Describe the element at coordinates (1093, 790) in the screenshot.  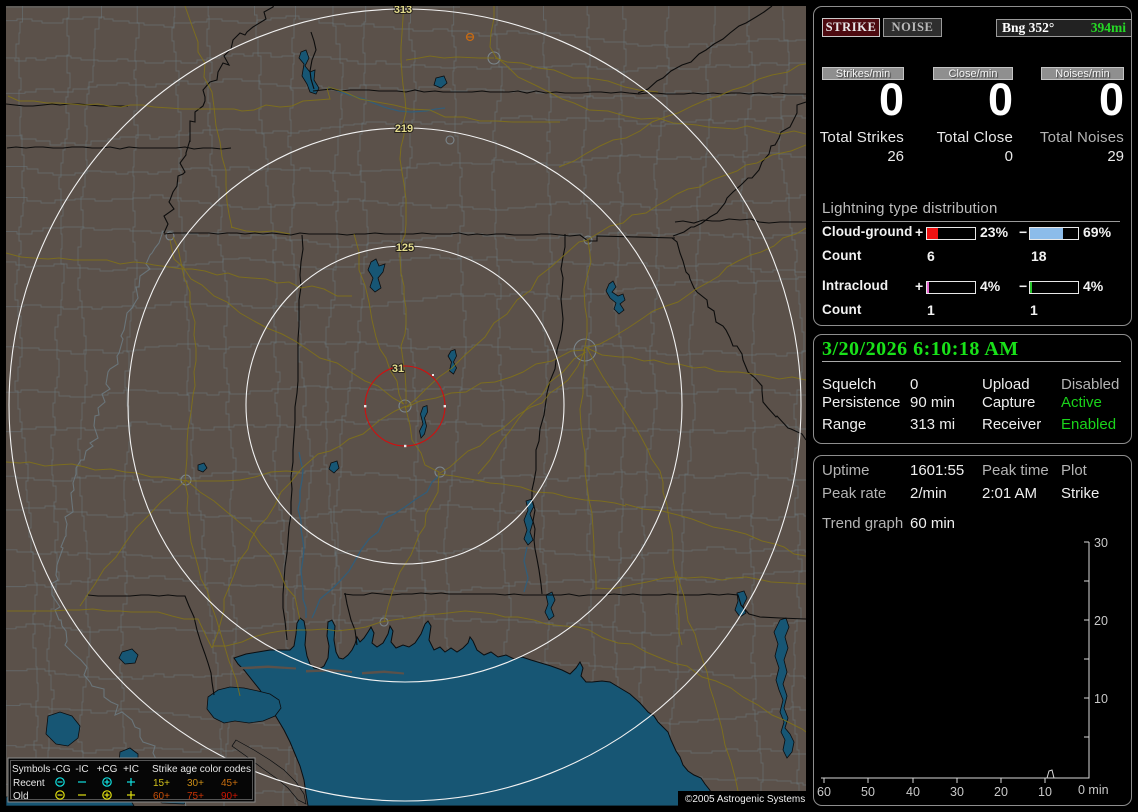
I see `svg-text: 0 min` at that location.